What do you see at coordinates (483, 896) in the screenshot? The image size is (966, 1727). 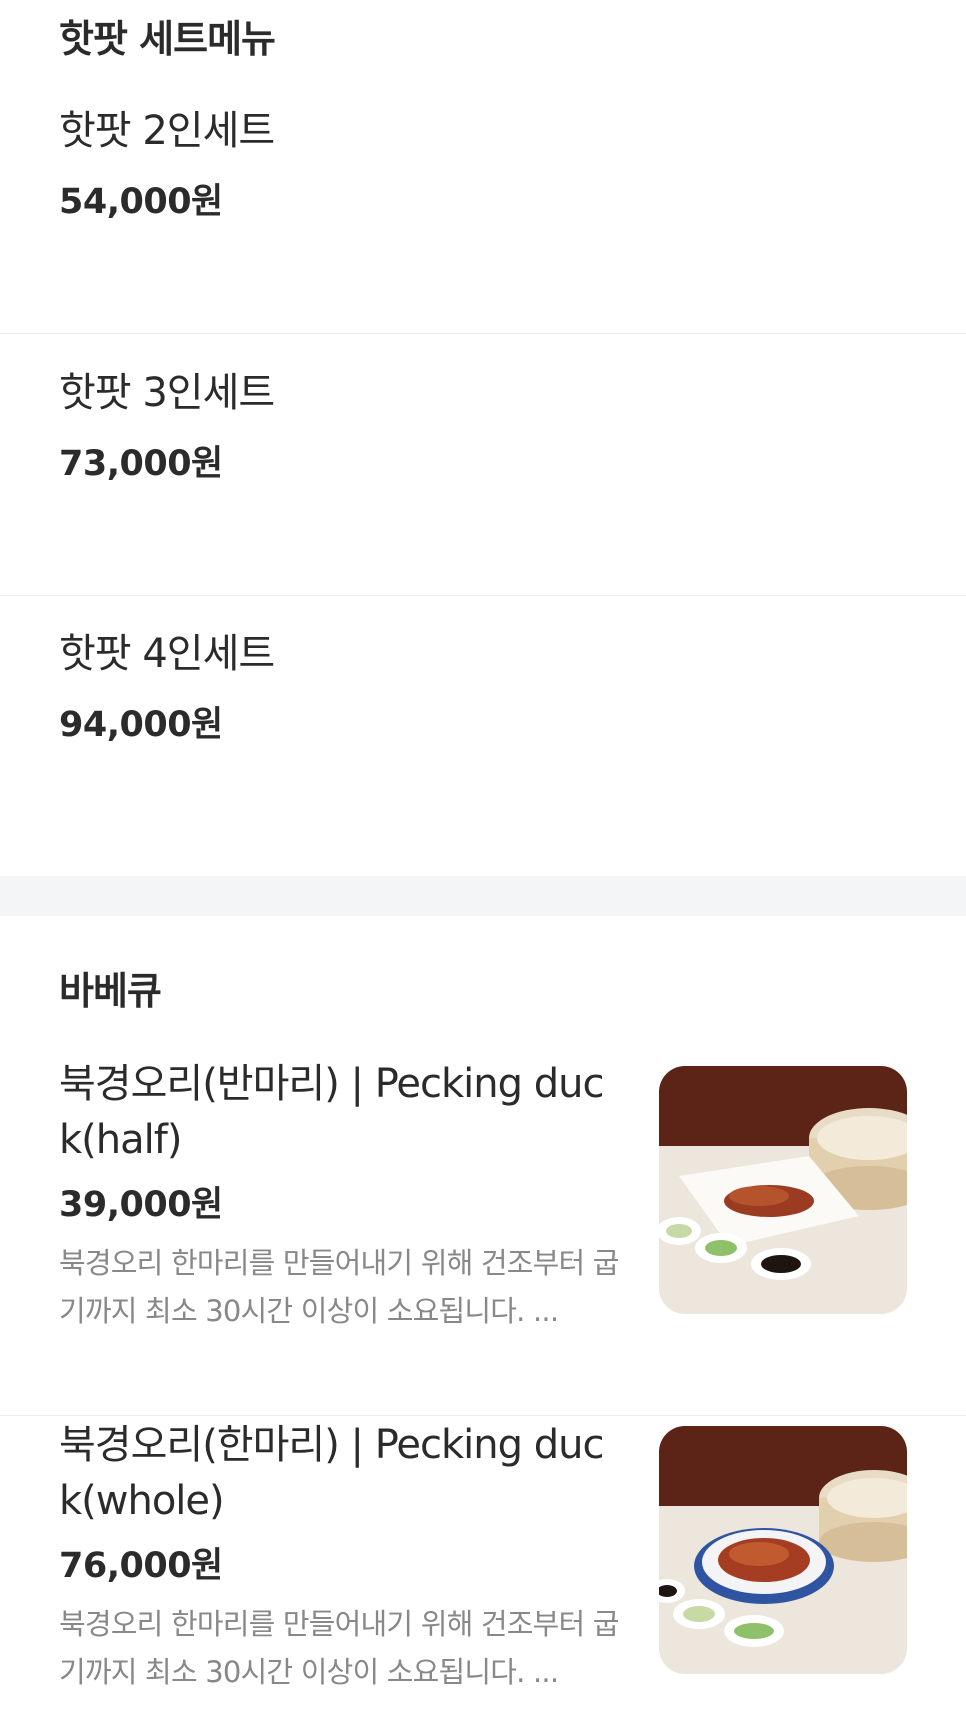 I see `section-divider` at bounding box center [483, 896].